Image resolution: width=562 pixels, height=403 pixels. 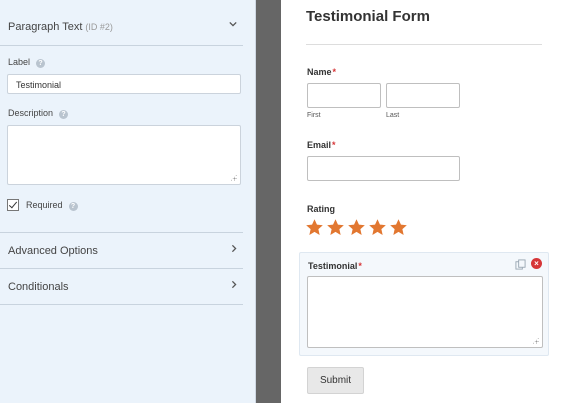 I want to click on submit-button: Submit, so click(x=335, y=380).